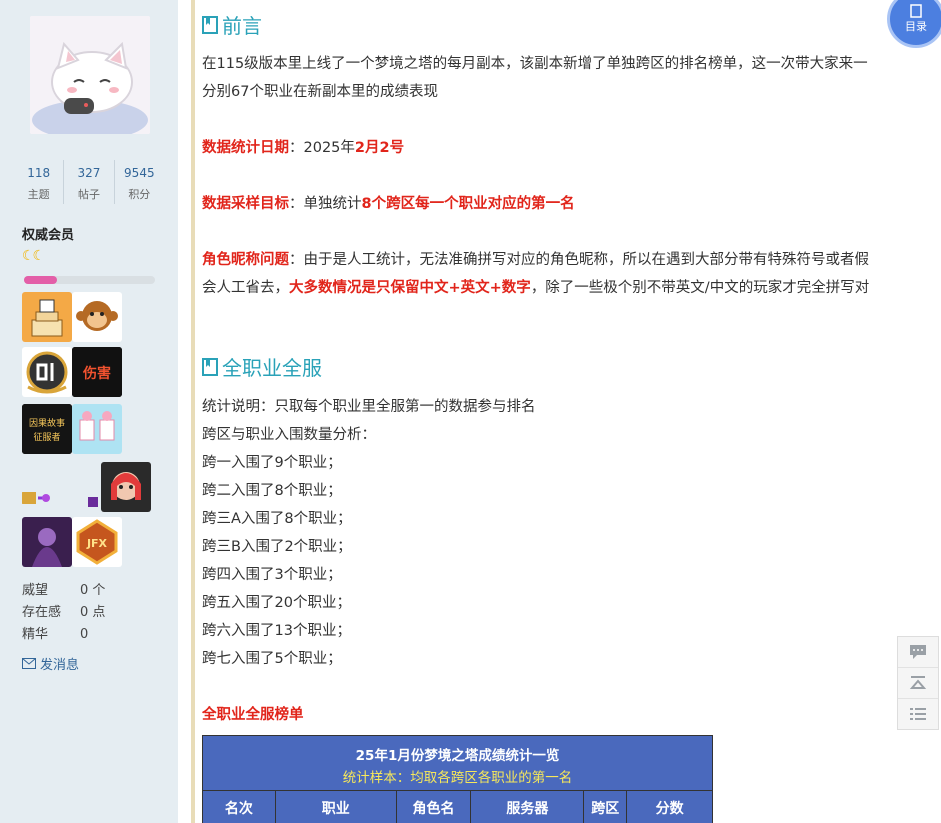  Describe the element at coordinates (47, 542) in the screenshot. I see `dark-hero-medal-icon` at that location.